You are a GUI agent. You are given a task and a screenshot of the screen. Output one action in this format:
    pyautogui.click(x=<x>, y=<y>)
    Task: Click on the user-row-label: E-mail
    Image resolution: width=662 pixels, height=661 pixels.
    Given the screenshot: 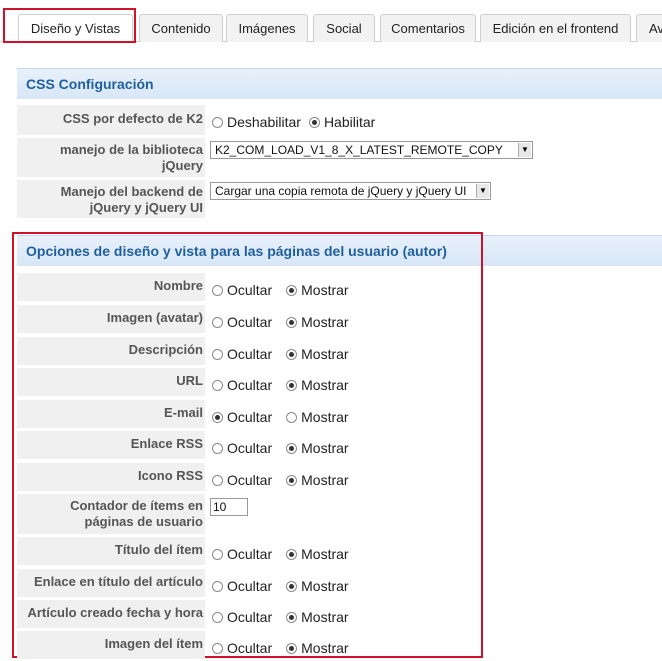 What is the action you would take?
    pyautogui.click(x=111, y=414)
    